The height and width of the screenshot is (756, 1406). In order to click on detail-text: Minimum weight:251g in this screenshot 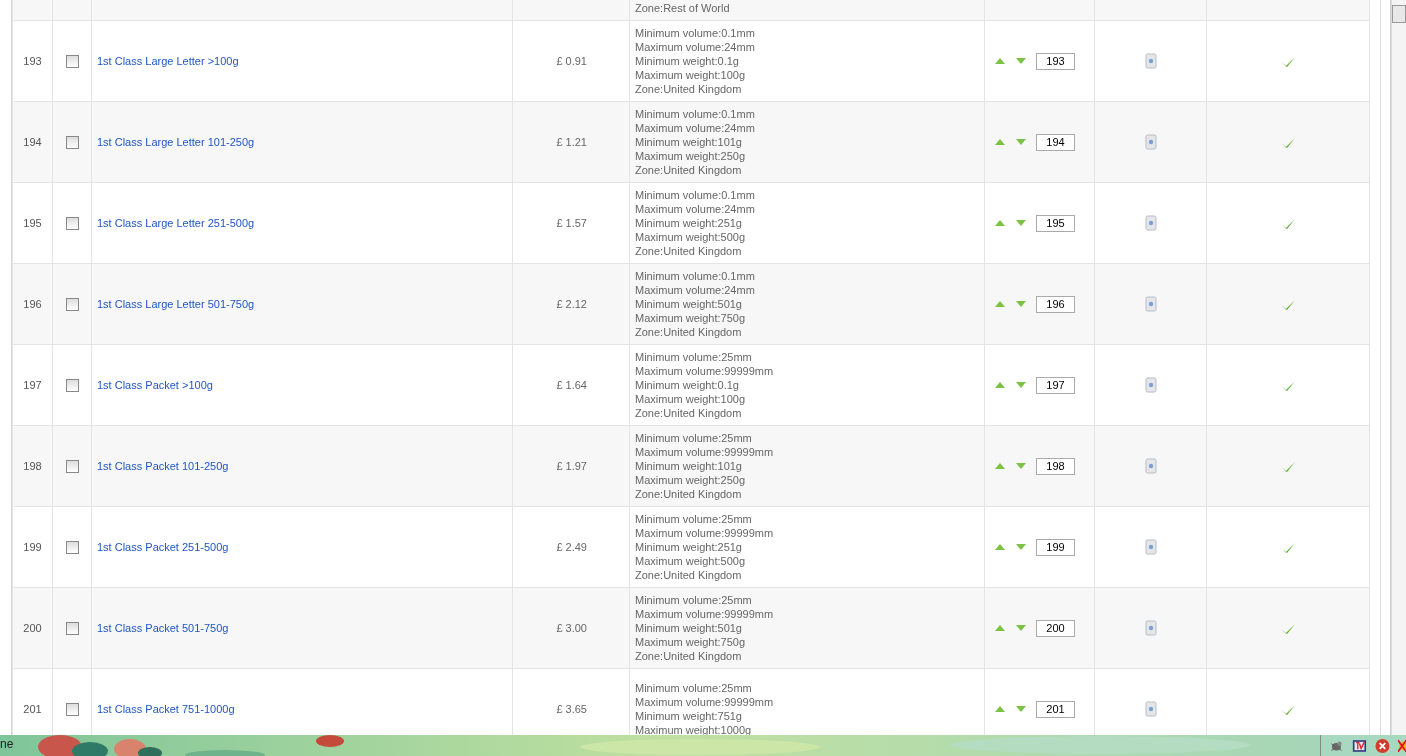, I will do `click(689, 223)`.